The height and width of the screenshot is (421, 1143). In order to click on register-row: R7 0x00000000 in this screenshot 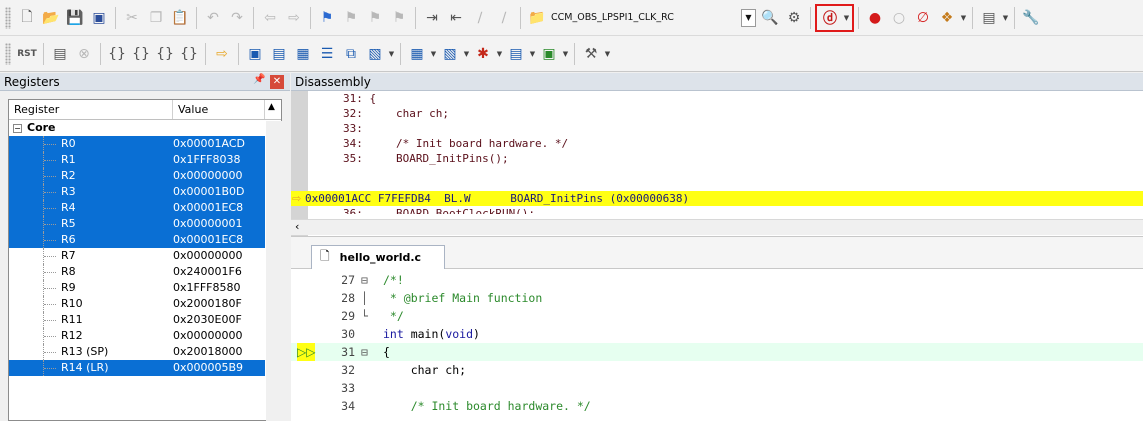, I will do `click(145, 256)`.